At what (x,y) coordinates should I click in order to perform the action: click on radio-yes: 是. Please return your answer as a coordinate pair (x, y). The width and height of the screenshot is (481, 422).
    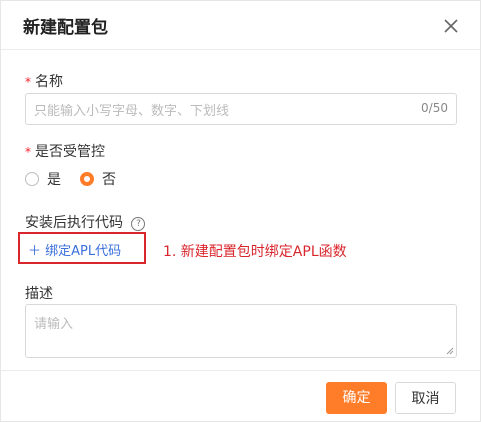
    Looking at the image, I should click on (43, 179).